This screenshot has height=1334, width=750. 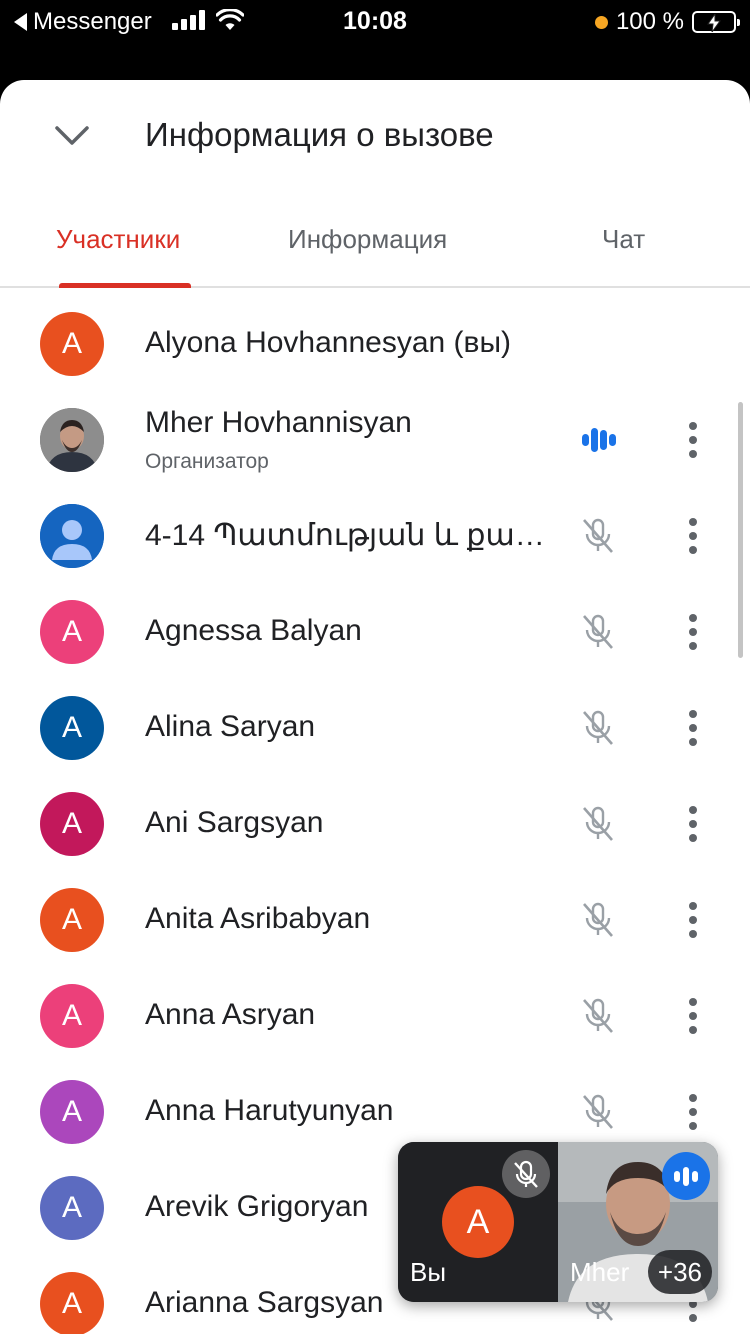 What do you see at coordinates (269, 1110) in the screenshot?
I see `participant-name: Anna Harutyunyan` at bounding box center [269, 1110].